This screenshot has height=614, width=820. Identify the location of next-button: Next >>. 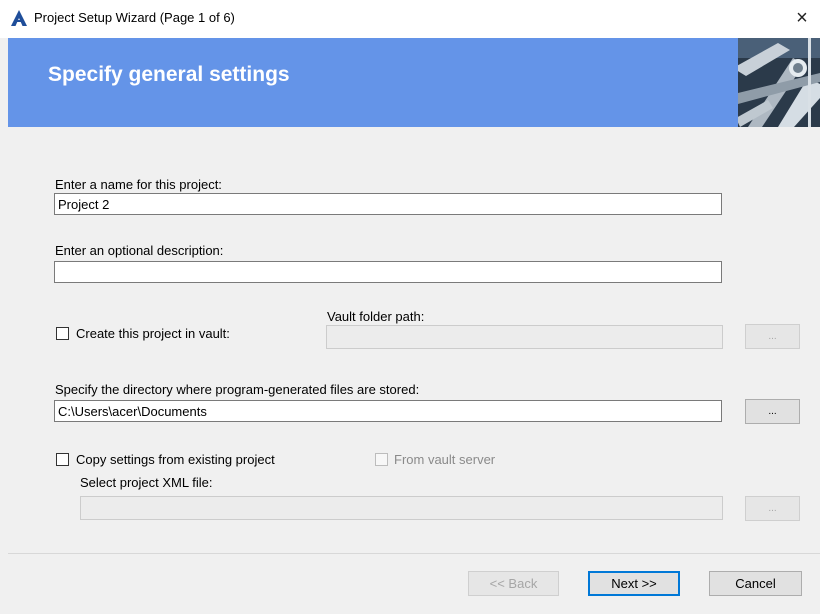
(634, 583).